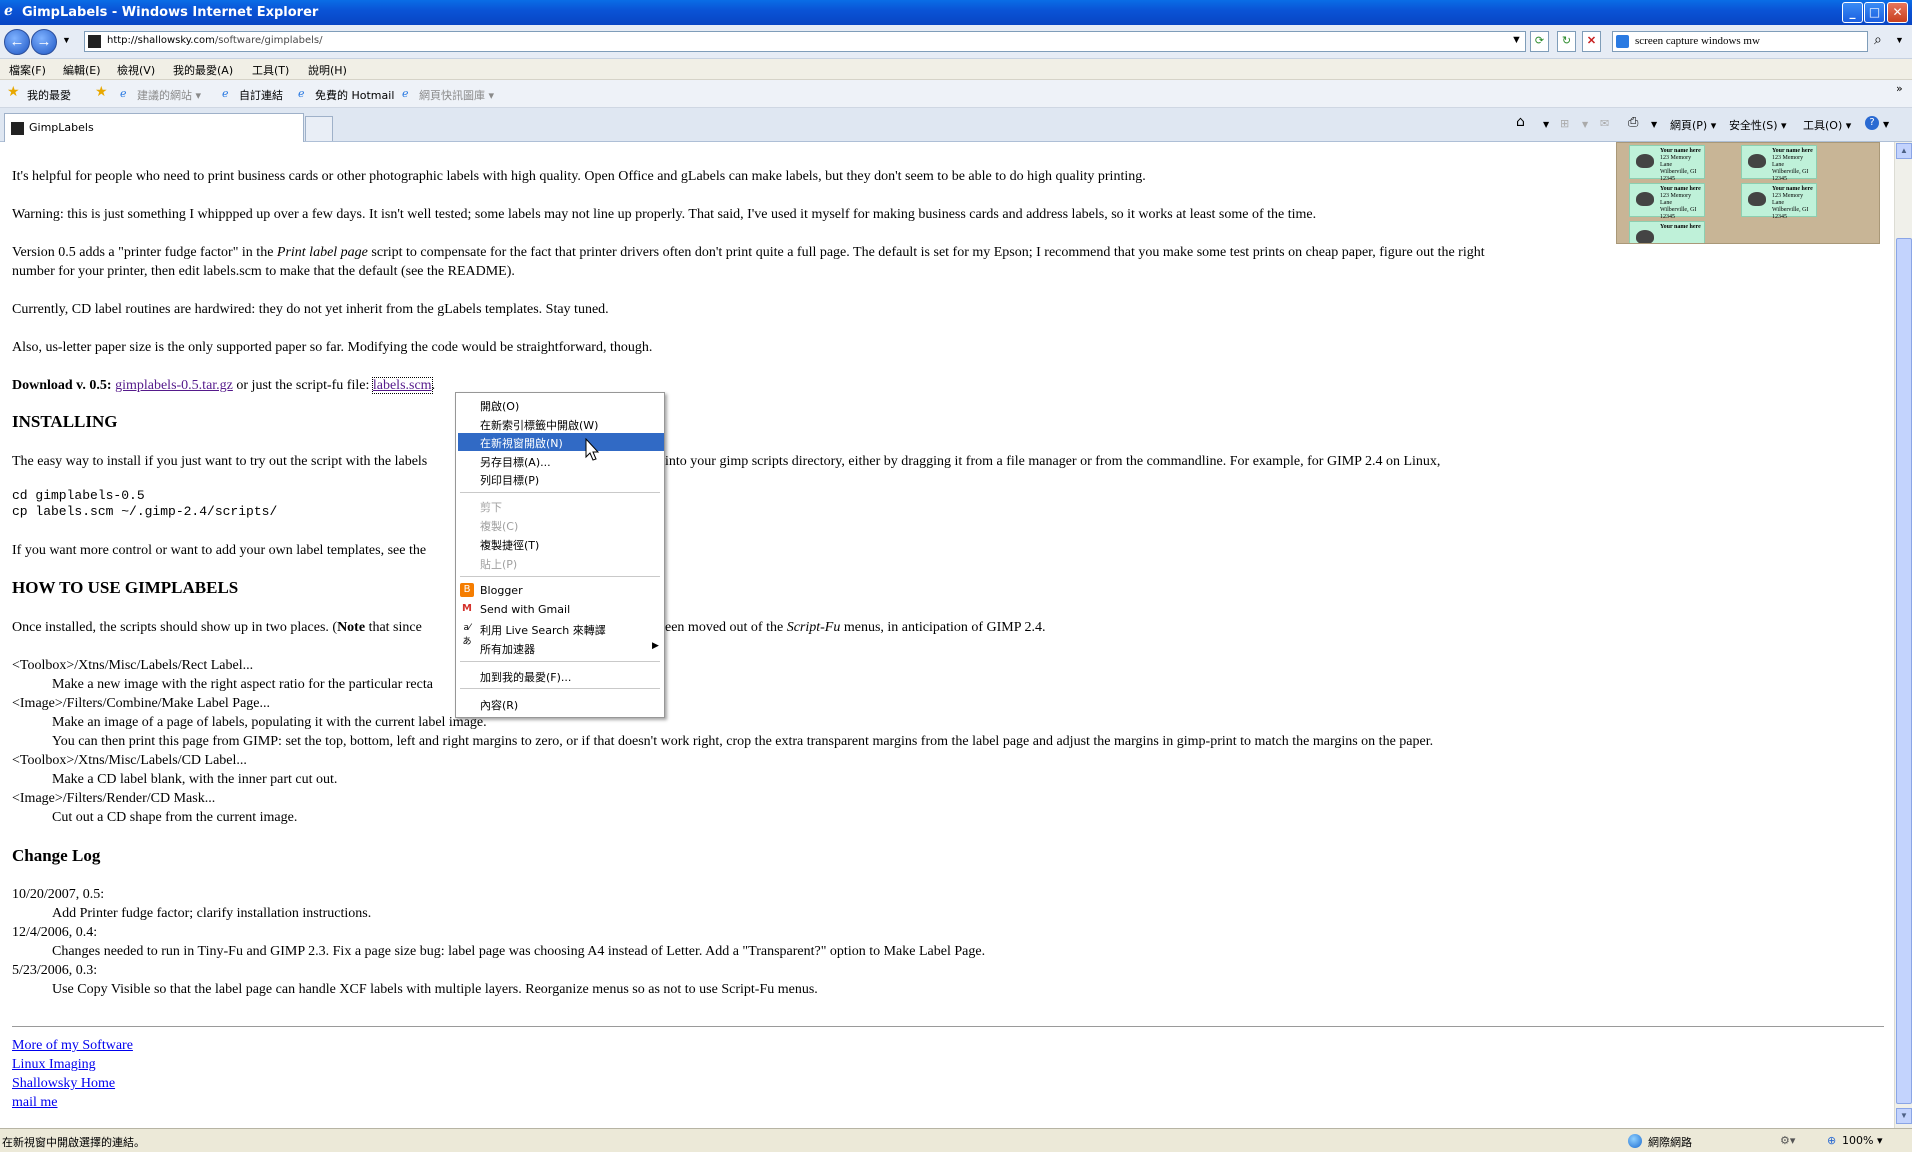 Image resolution: width=1912 pixels, height=1152 pixels. What do you see at coordinates (1852, 12) in the screenshot?
I see `minimize-button: _` at bounding box center [1852, 12].